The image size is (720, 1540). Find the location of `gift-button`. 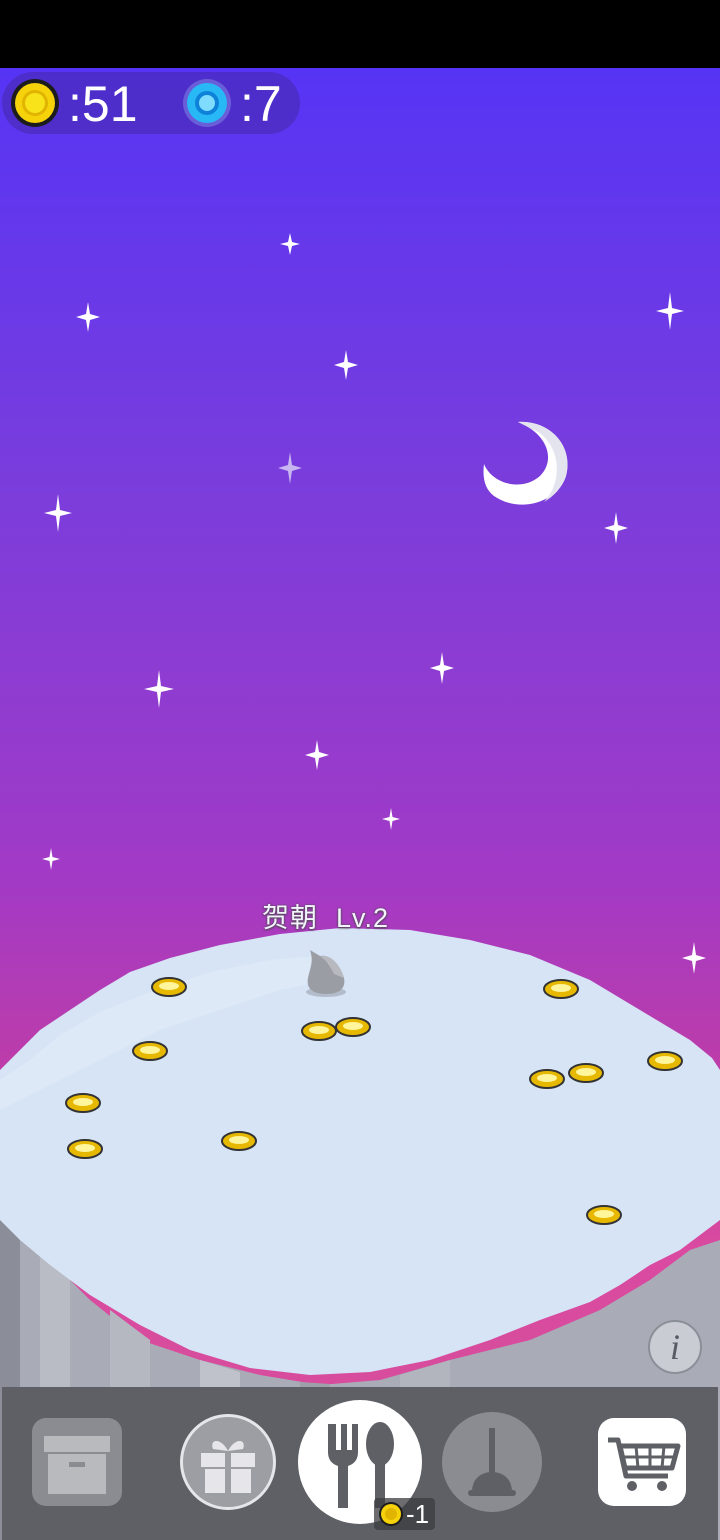

gift-button is located at coordinates (228, 1462).